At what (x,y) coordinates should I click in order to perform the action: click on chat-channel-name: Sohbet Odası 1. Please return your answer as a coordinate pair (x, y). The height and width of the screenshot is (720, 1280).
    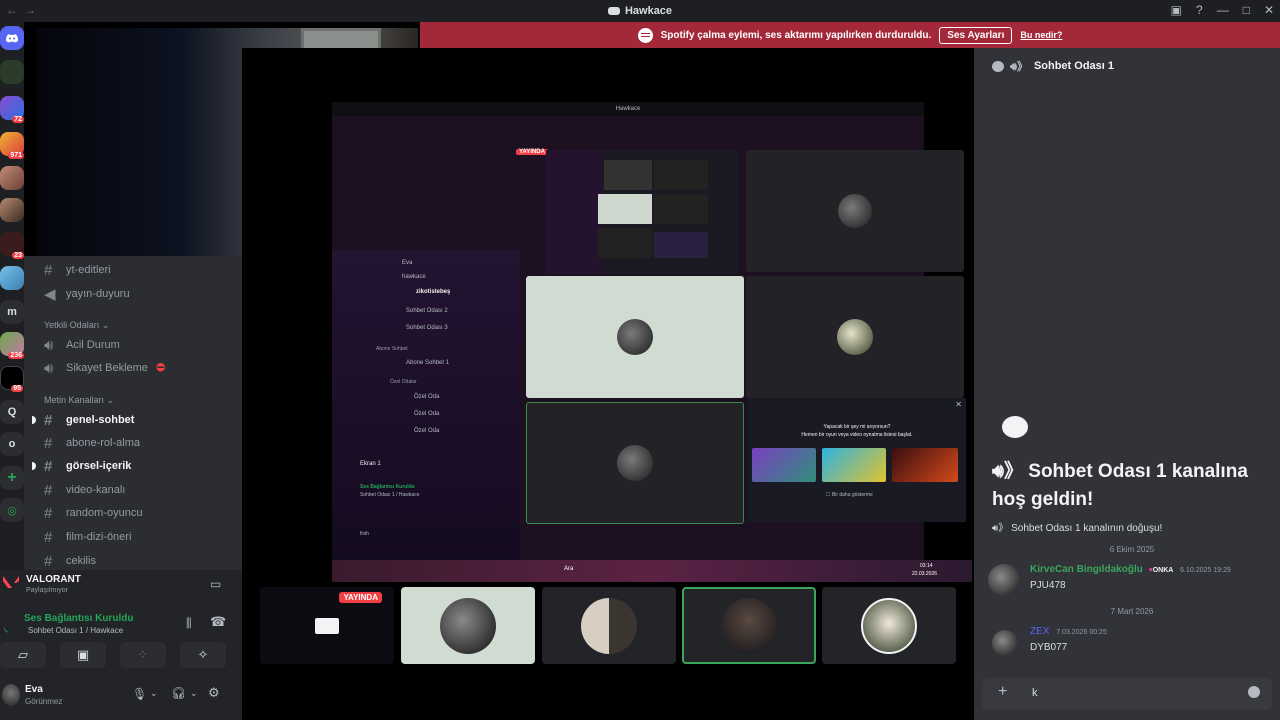
    Looking at the image, I should click on (1074, 66).